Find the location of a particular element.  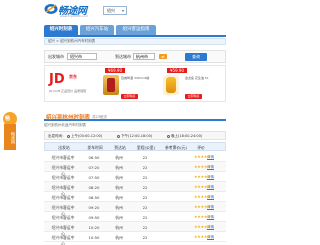

jd-slogan: JD.COM 正品低价 品质保障 is located at coordinates (68, 91).